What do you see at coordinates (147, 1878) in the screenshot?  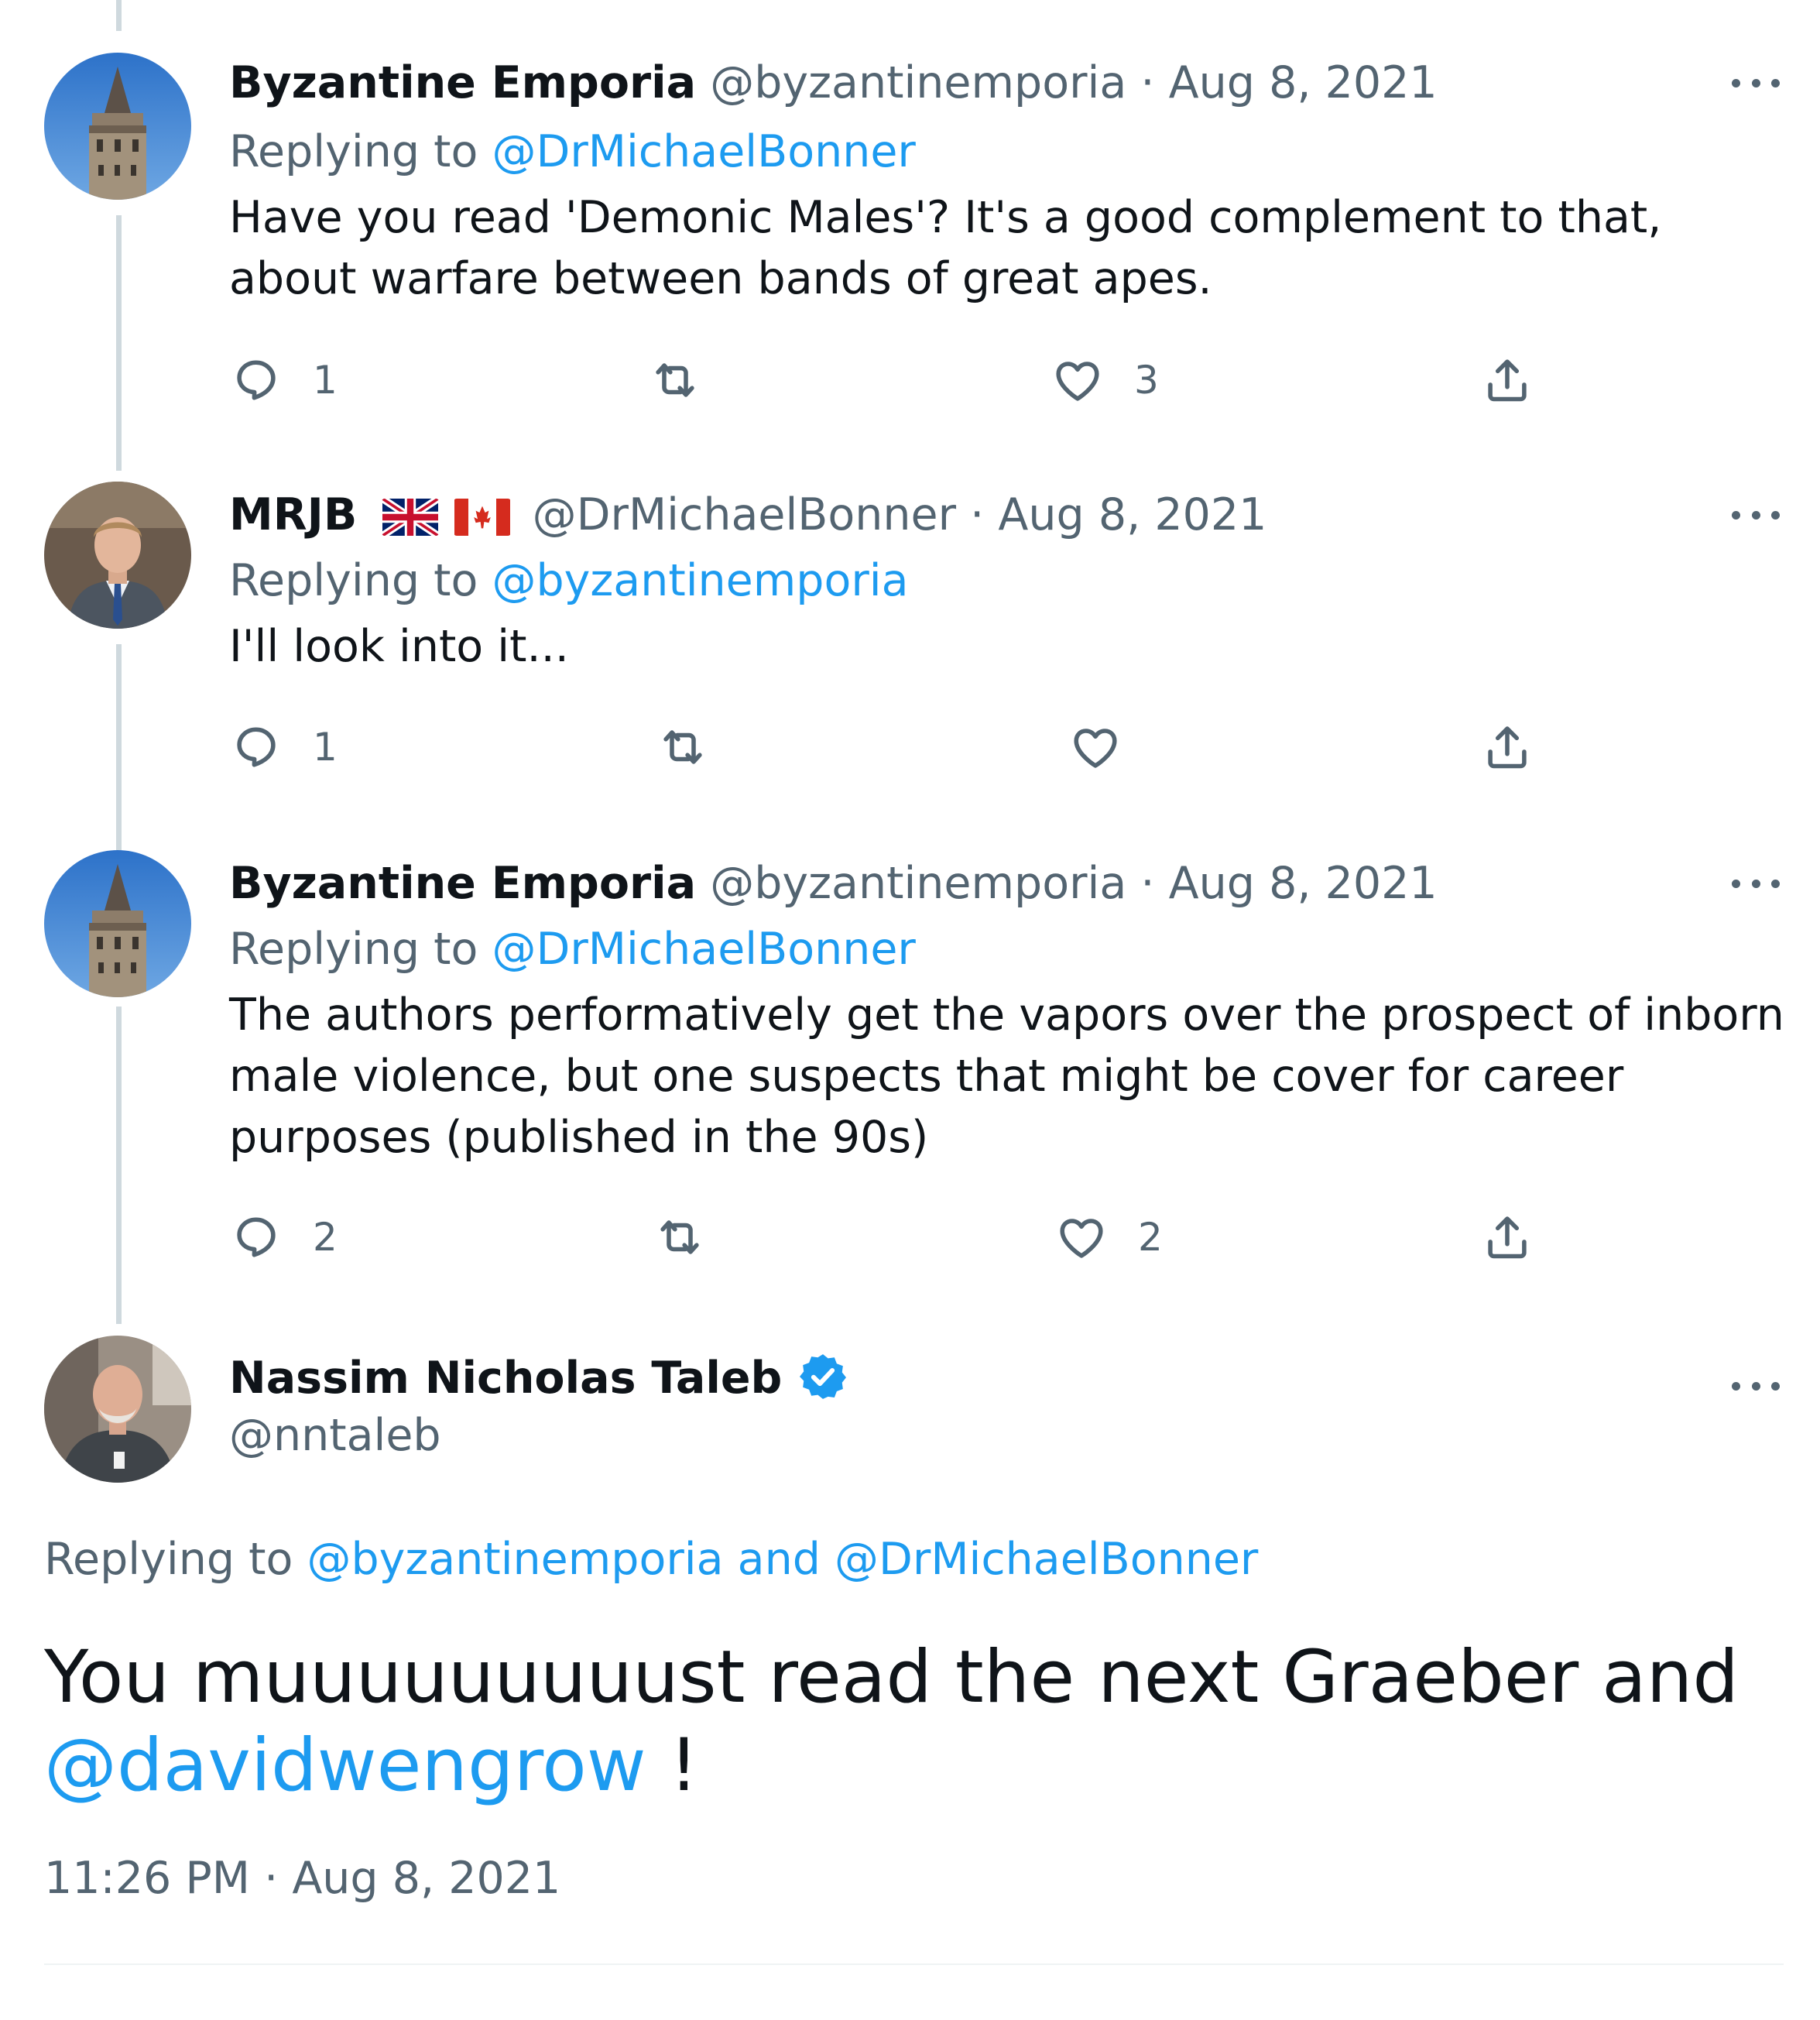 I see `tweet-time: 11:26 PM` at bounding box center [147, 1878].